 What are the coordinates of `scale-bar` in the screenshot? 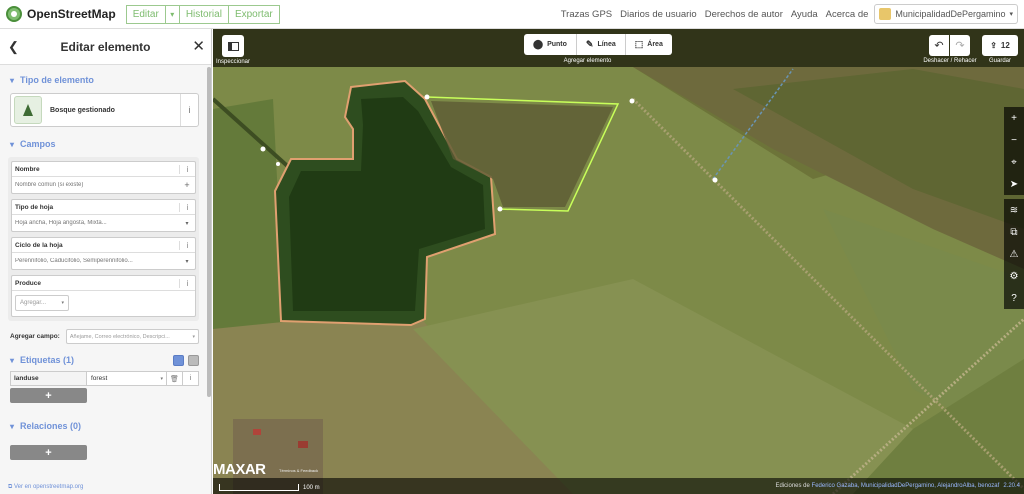 It's located at (259, 487).